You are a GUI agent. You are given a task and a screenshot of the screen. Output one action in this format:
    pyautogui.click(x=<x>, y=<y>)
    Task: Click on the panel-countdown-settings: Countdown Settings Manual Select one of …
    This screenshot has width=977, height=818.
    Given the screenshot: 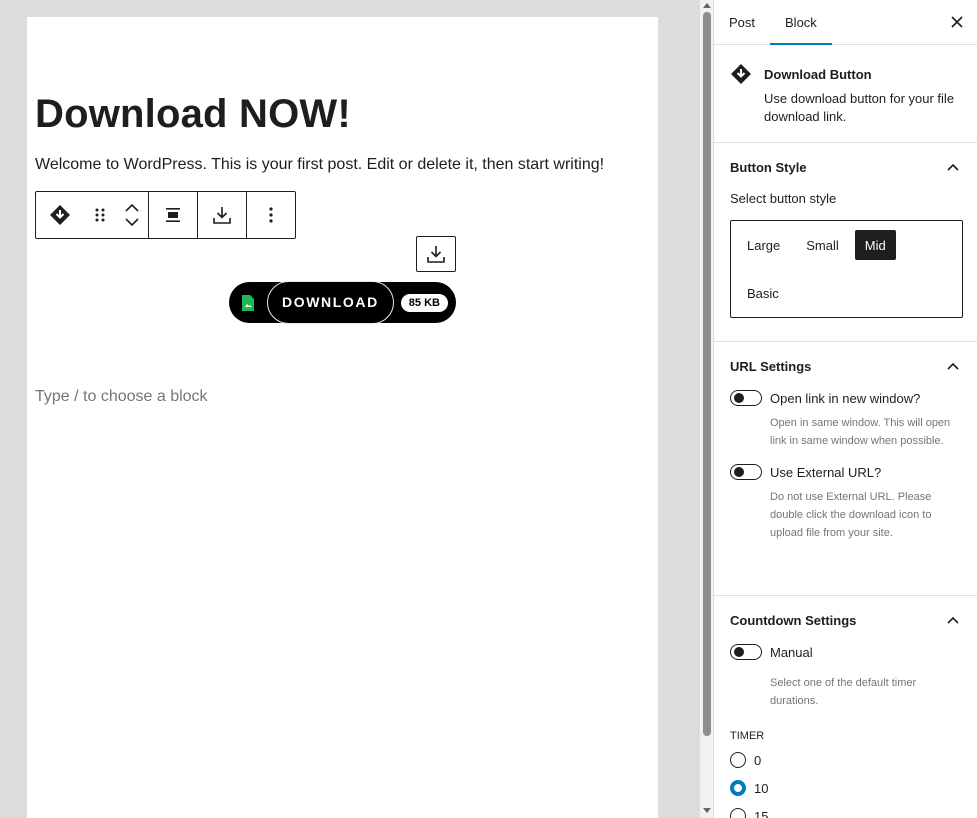 What is the action you would take?
    pyautogui.click(x=845, y=707)
    